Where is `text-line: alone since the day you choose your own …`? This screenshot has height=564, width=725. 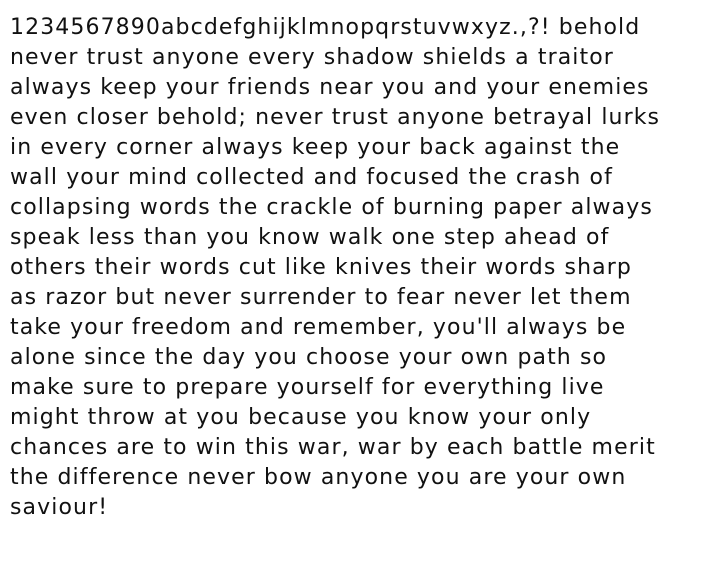
text-line: alone since the day you choose your own … is located at coordinates (309, 357).